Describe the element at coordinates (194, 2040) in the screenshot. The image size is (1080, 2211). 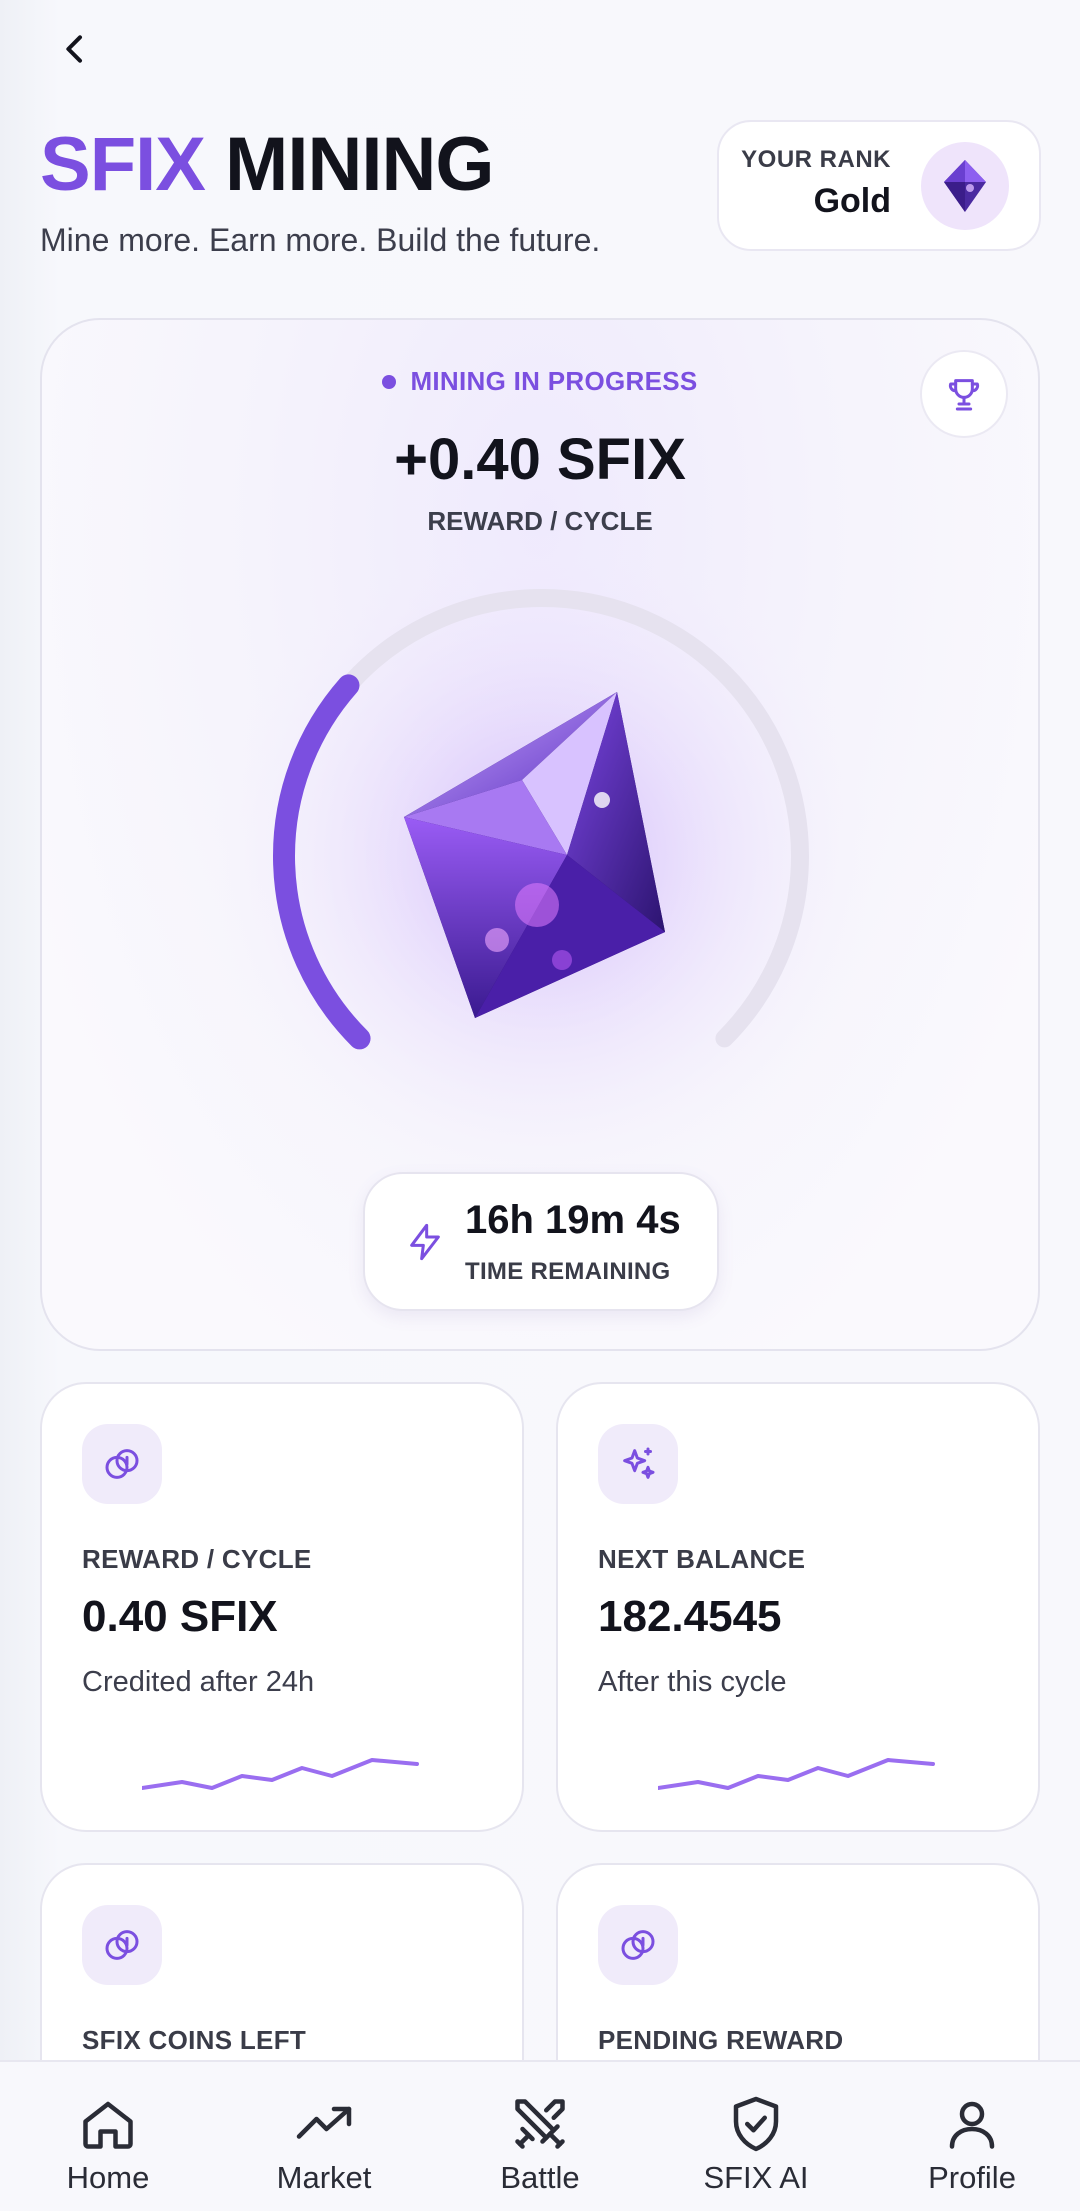
I see `stat-label: SFIX COINS LEFT` at that location.